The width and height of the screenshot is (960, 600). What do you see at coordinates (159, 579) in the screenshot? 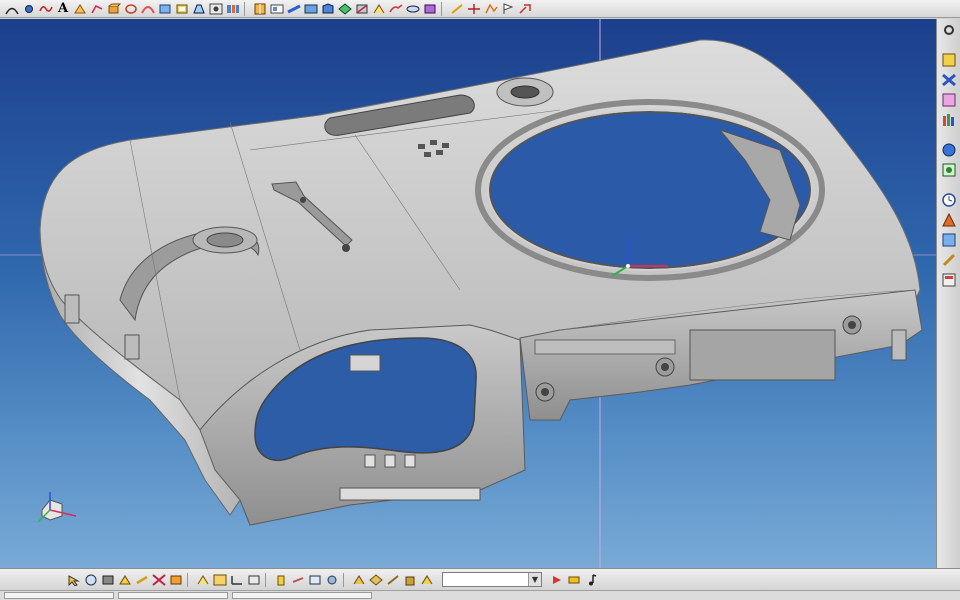
I see `pan-icon` at bounding box center [159, 579].